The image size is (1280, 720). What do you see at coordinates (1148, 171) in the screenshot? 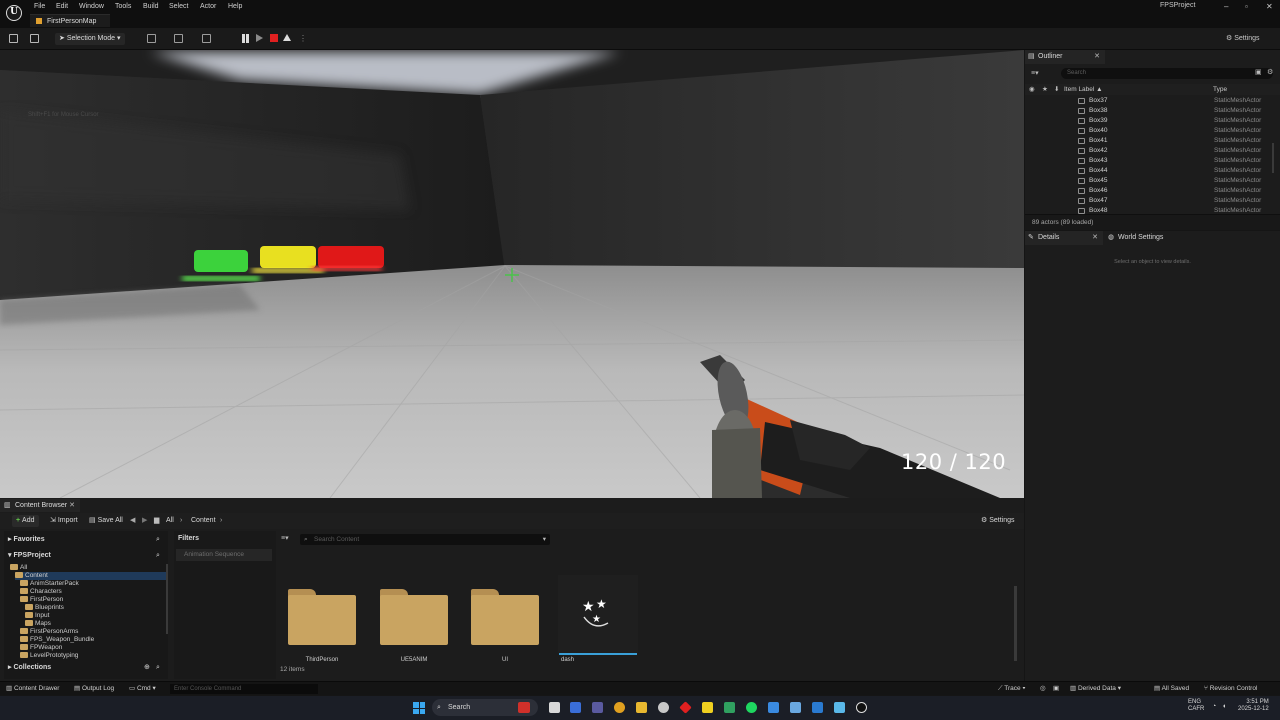
I see `table-row: Box44 StaticMeshActor` at bounding box center [1148, 171].